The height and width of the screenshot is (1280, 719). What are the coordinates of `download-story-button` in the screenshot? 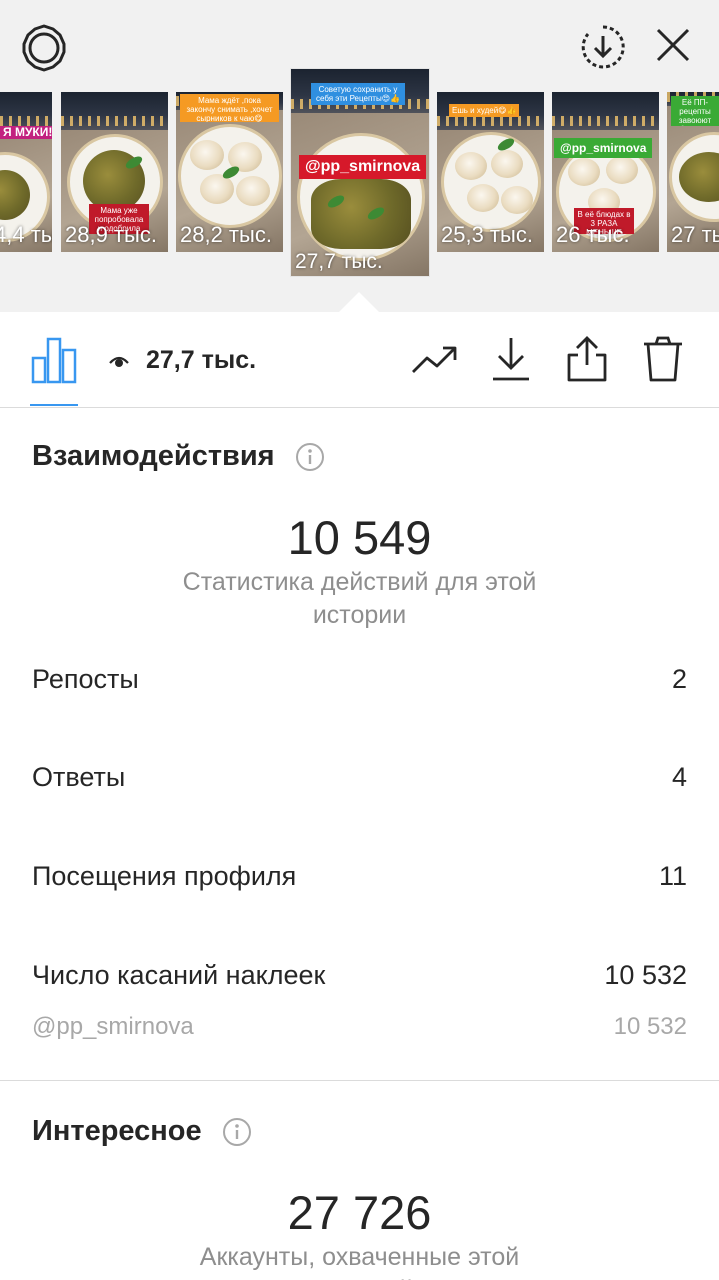 It's located at (603, 47).